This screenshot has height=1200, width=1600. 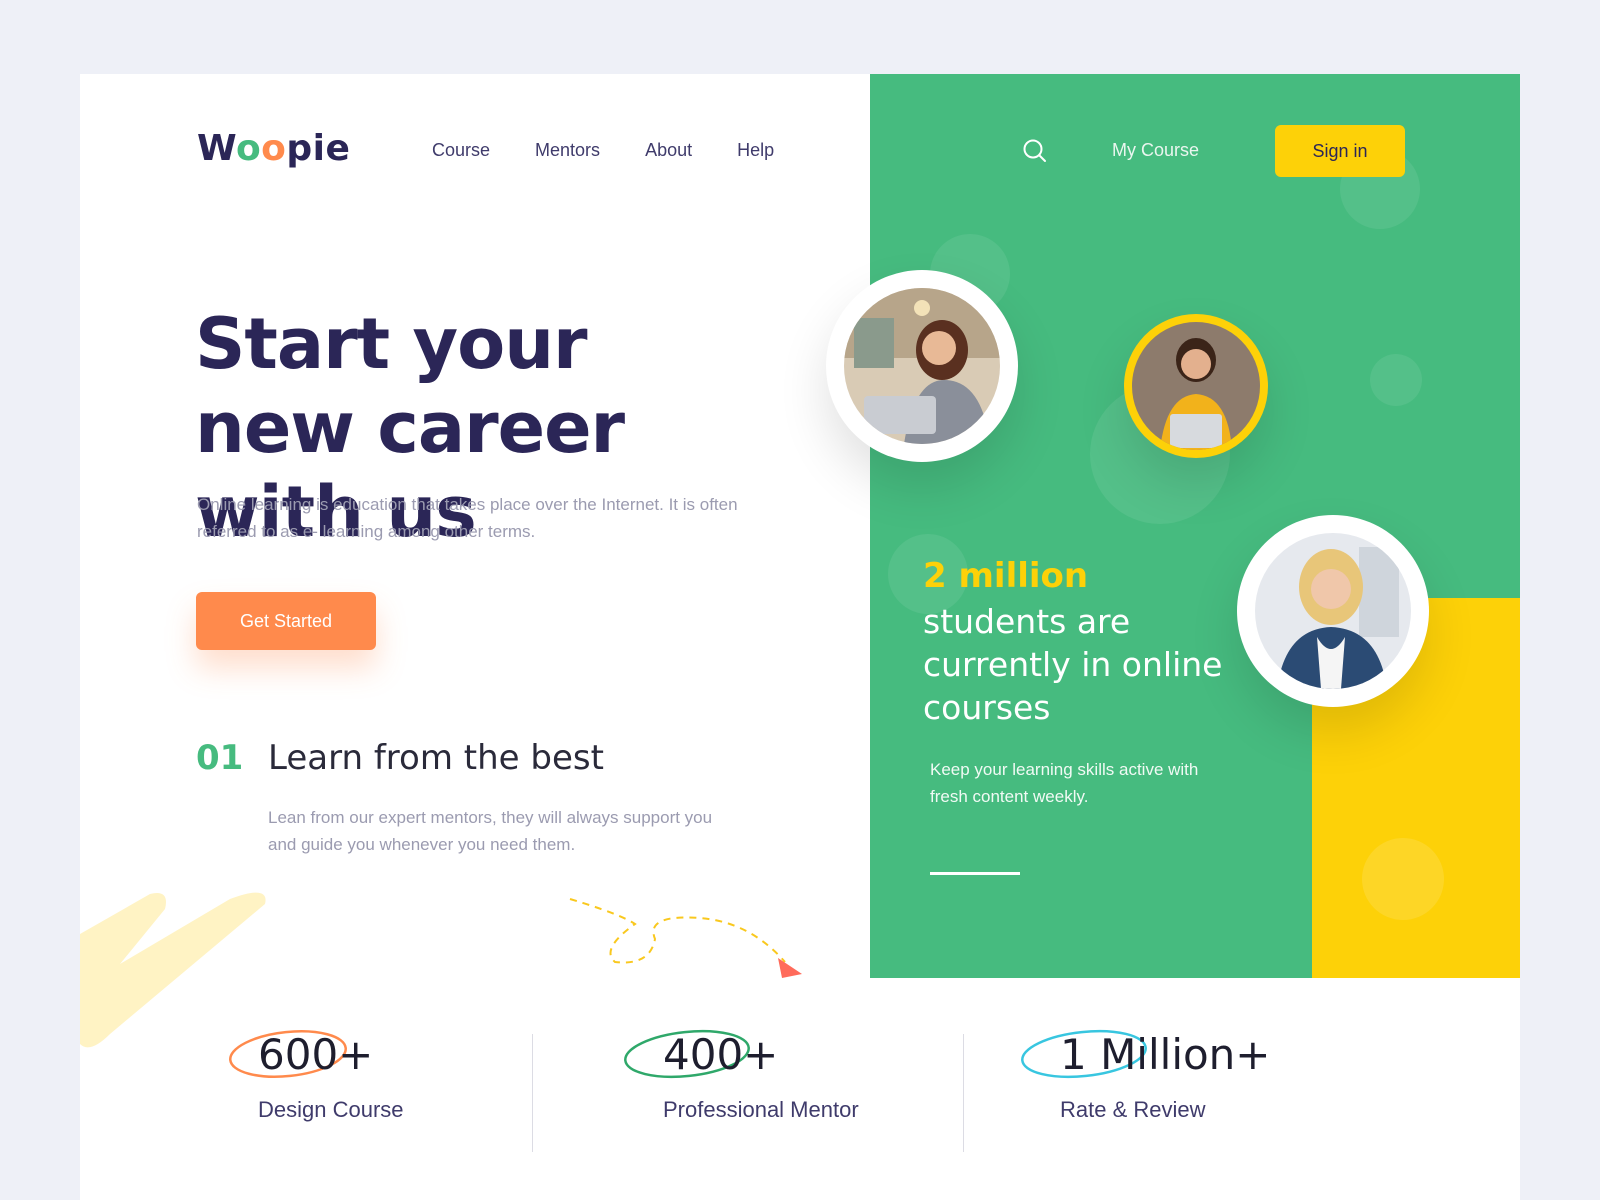 What do you see at coordinates (668, 150) in the screenshot?
I see `nav-item-about: About` at bounding box center [668, 150].